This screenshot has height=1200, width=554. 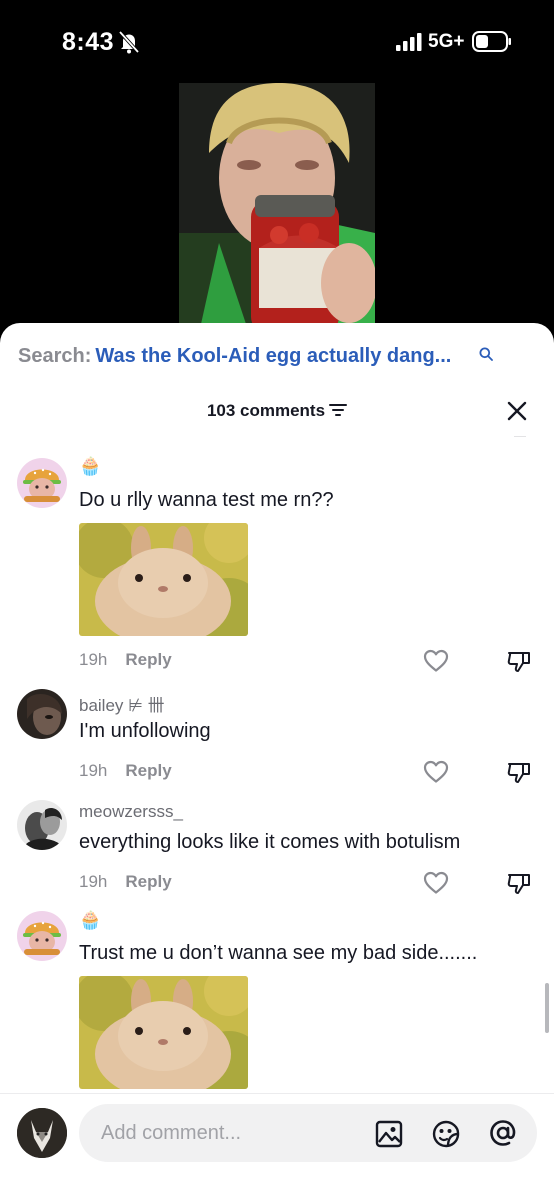 What do you see at coordinates (145, 731) in the screenshot?
I see `comment-text: I'm unfollowing` at bounding box center [145, 731].